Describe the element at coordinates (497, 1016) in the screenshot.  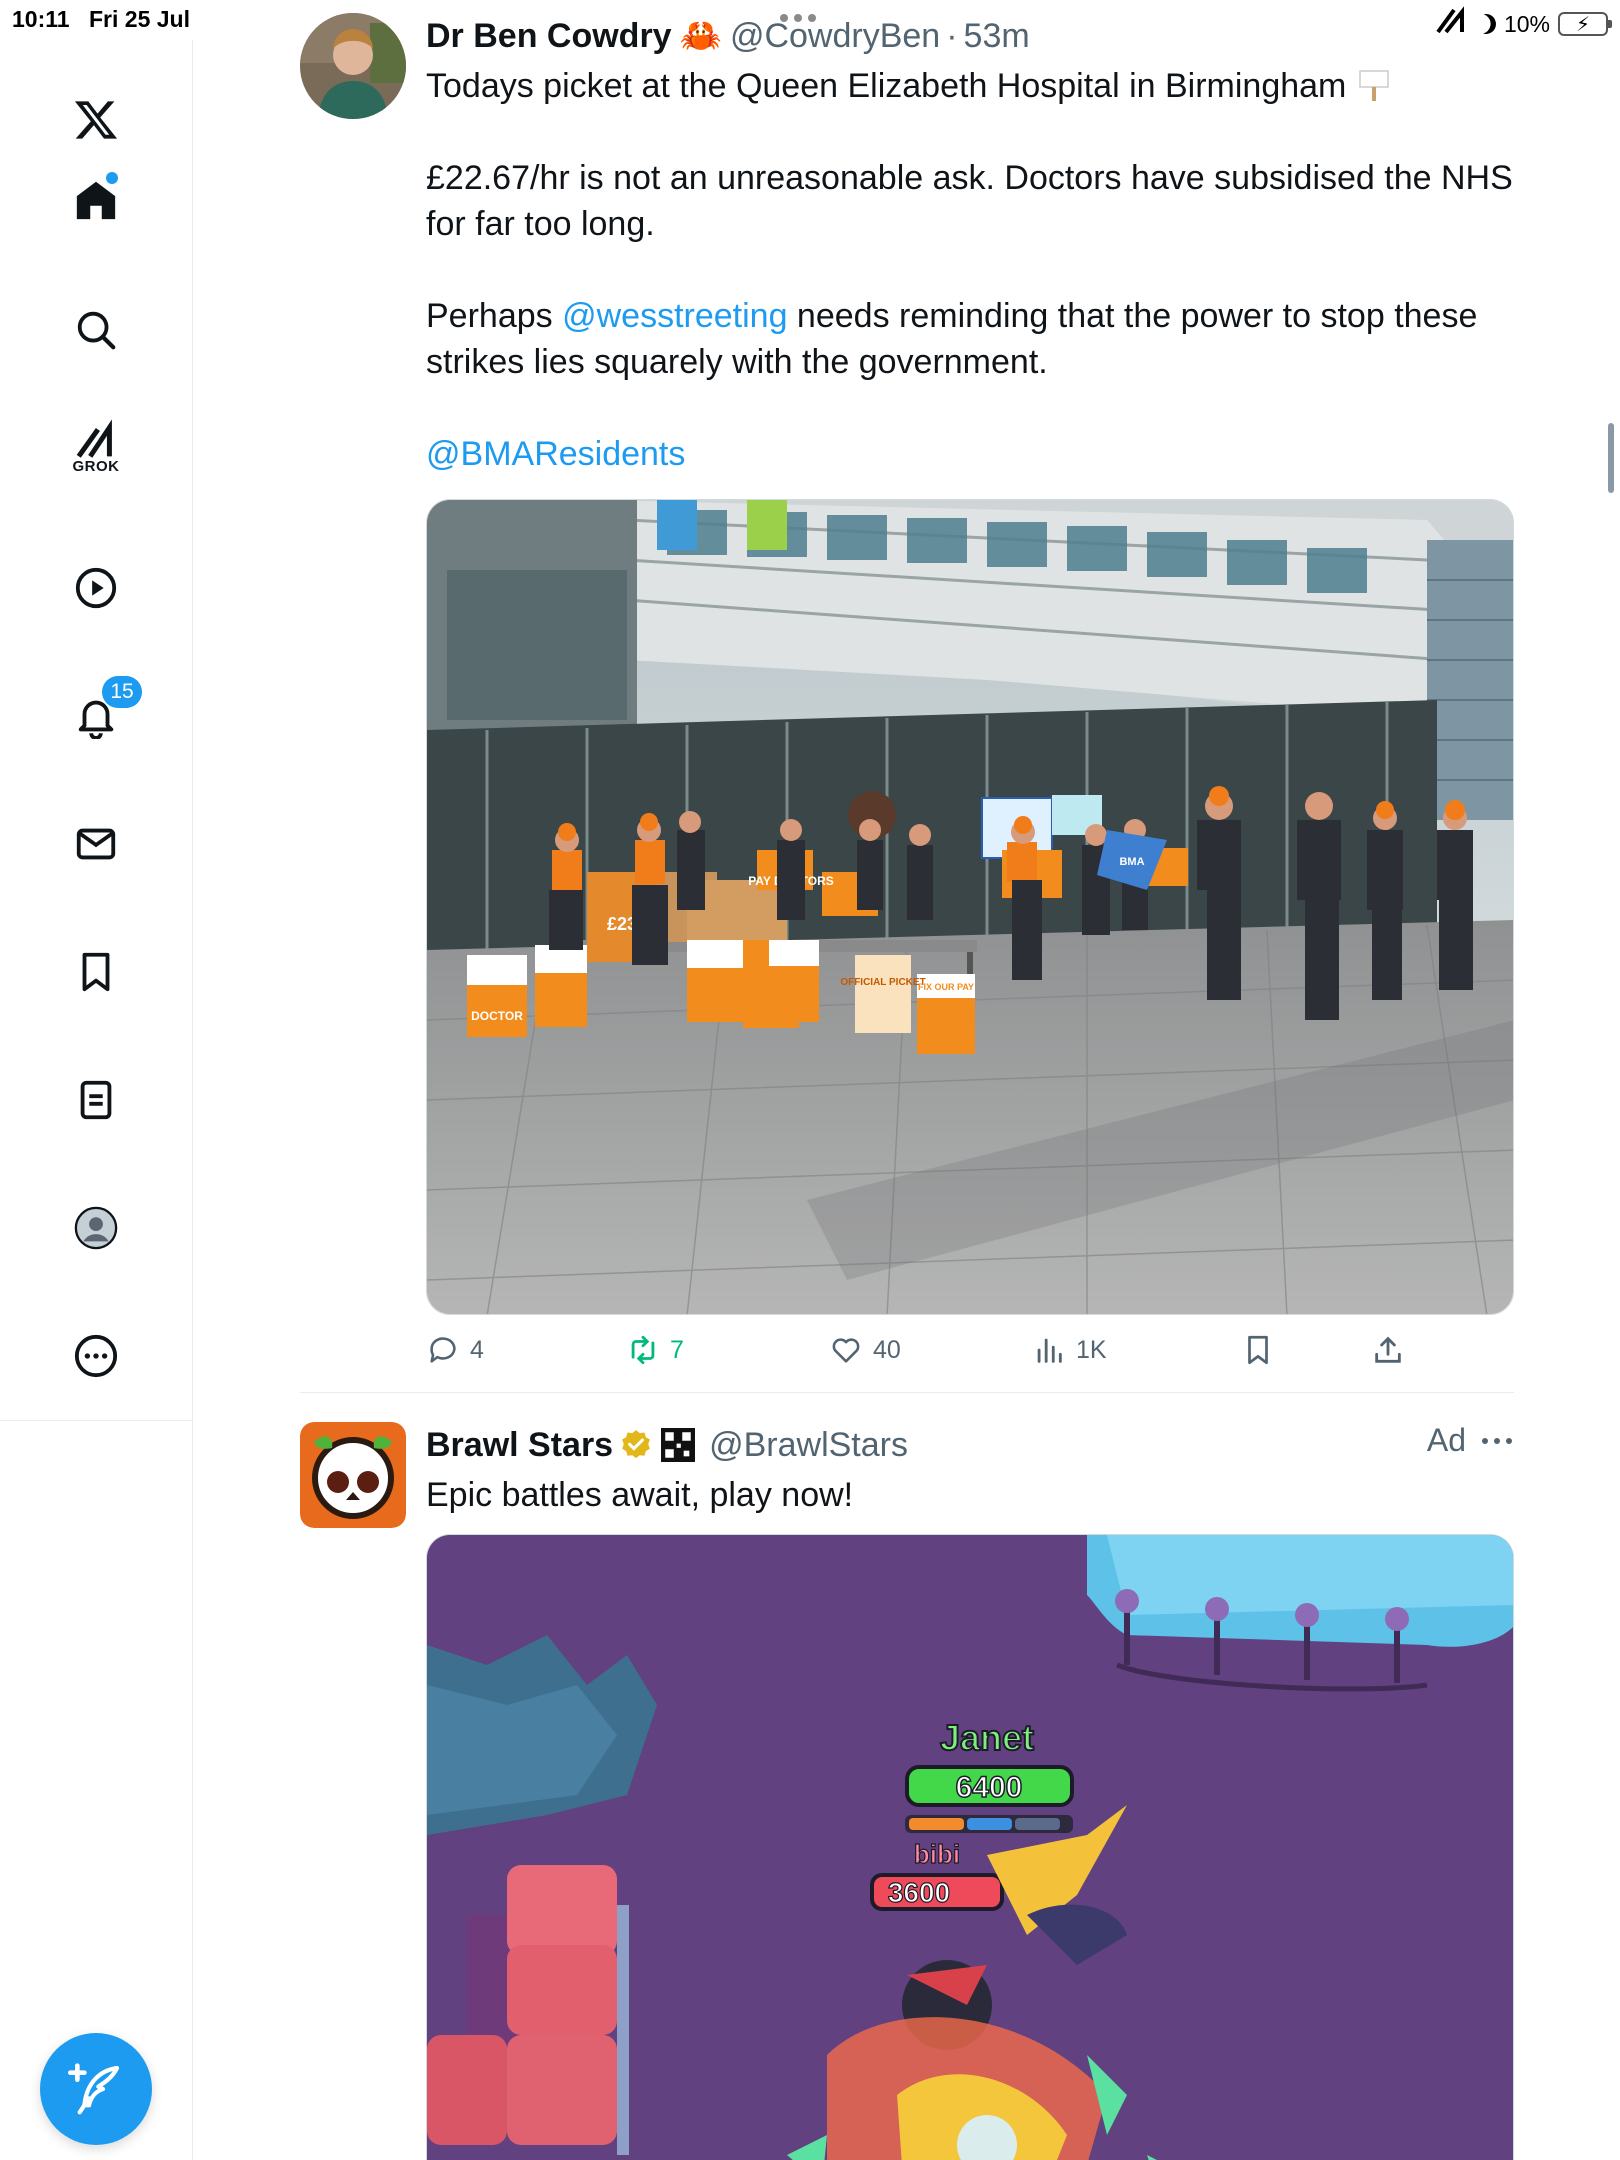
I see `sign-doctor-text: DOCTOR` at that location.